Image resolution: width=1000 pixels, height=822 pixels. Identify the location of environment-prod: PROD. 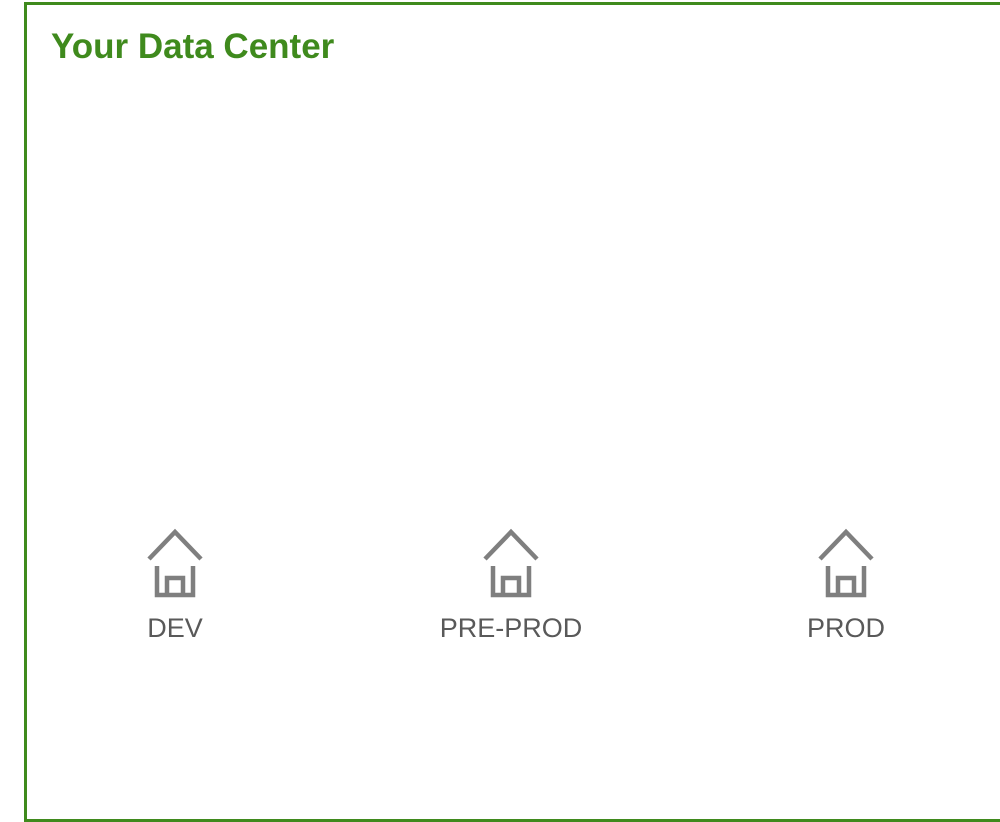
(846, 585).